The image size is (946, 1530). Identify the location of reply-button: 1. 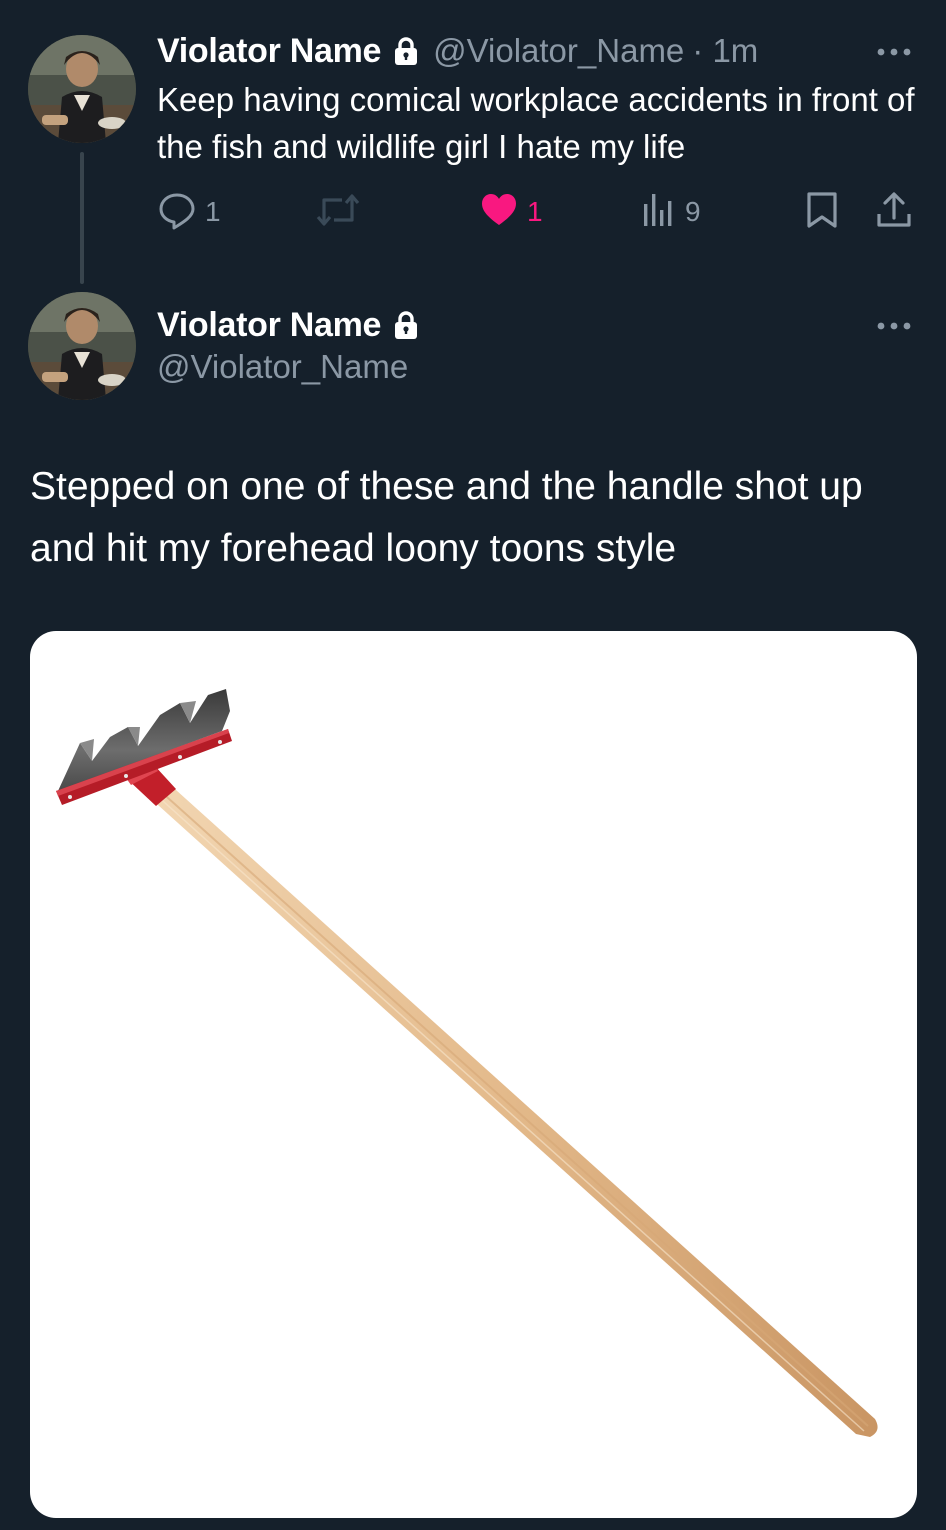
(189, 212).